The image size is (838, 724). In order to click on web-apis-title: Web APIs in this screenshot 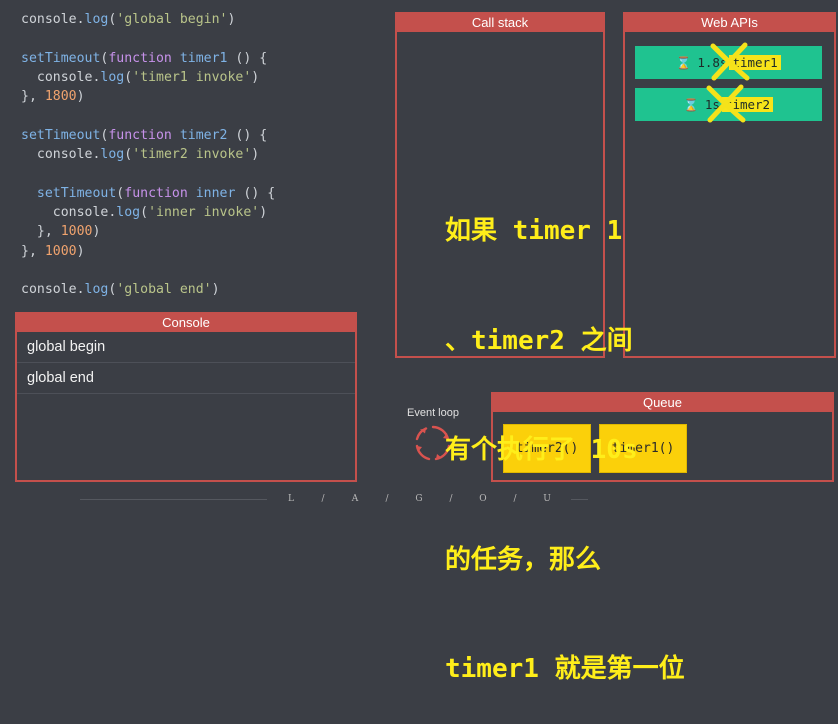, I will do `click(729, 23)`.